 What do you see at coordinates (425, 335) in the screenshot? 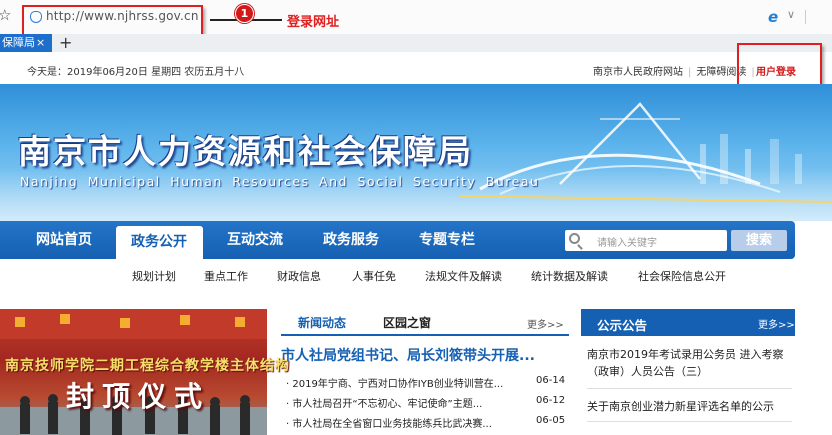
I see `news-tab-underline` at bounding box center [425, 335].